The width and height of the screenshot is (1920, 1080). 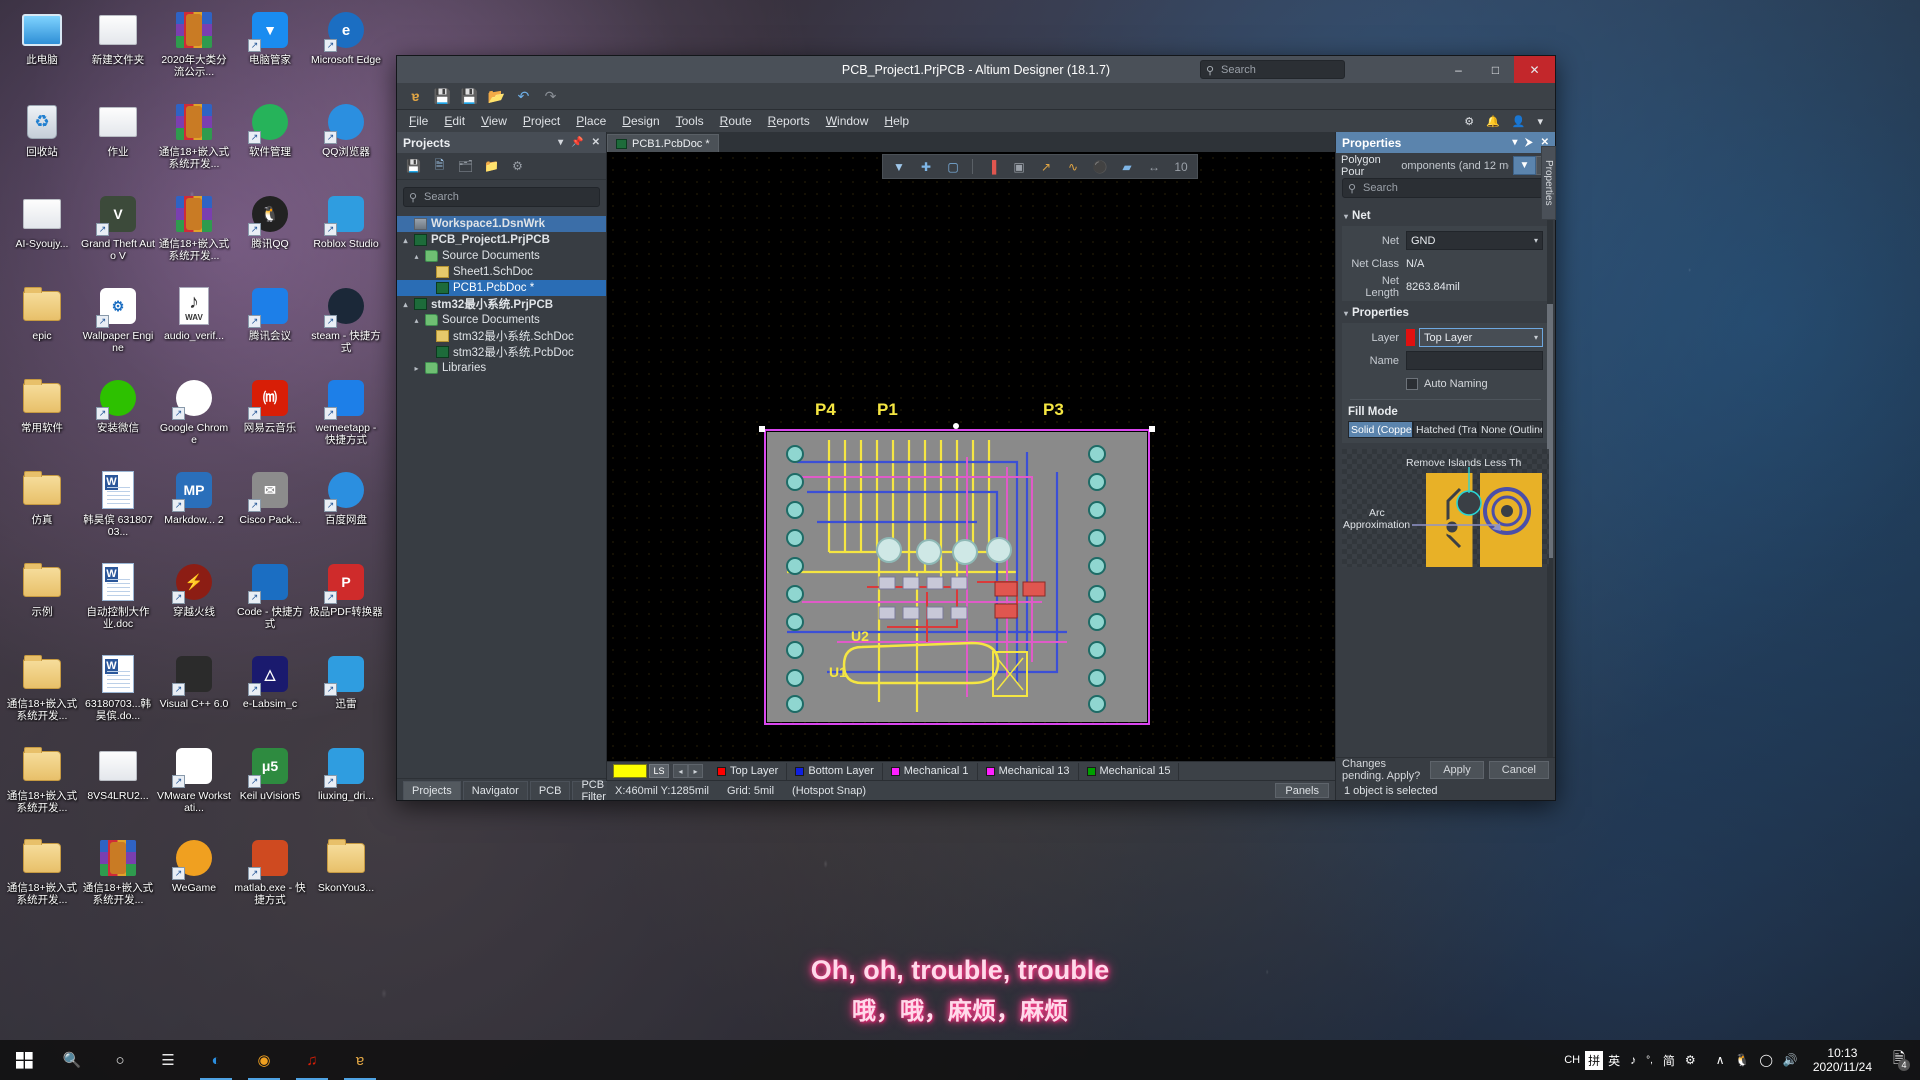 I want to click on apply-button: Apply, so click(x=1457, y=769).